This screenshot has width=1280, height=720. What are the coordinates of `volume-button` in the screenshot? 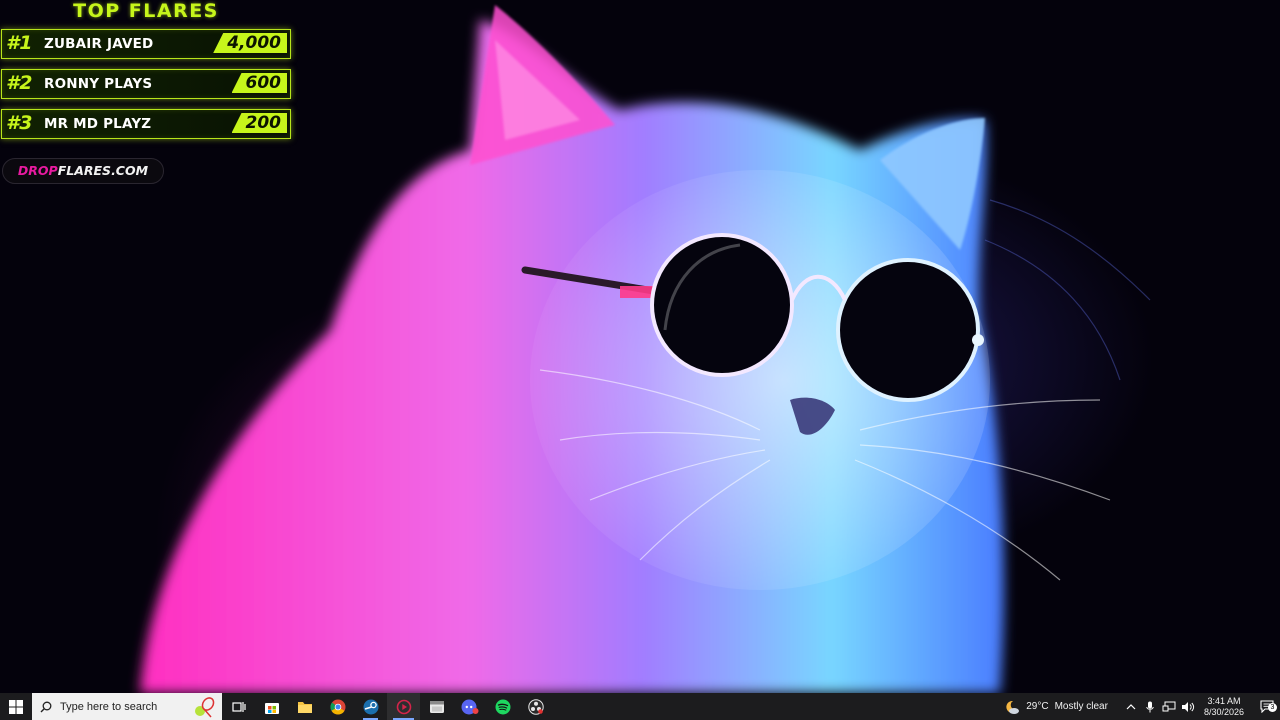 It's located at (1188, 707).